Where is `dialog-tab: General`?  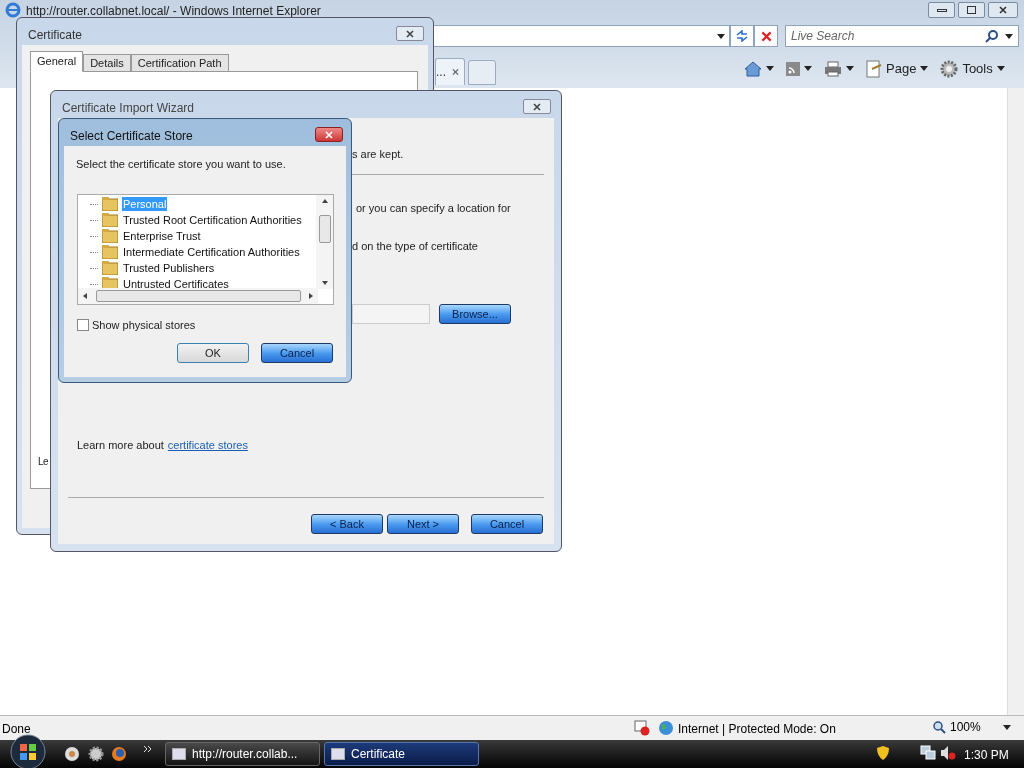 dialog-tab: General is located at coordinates (57, 61).